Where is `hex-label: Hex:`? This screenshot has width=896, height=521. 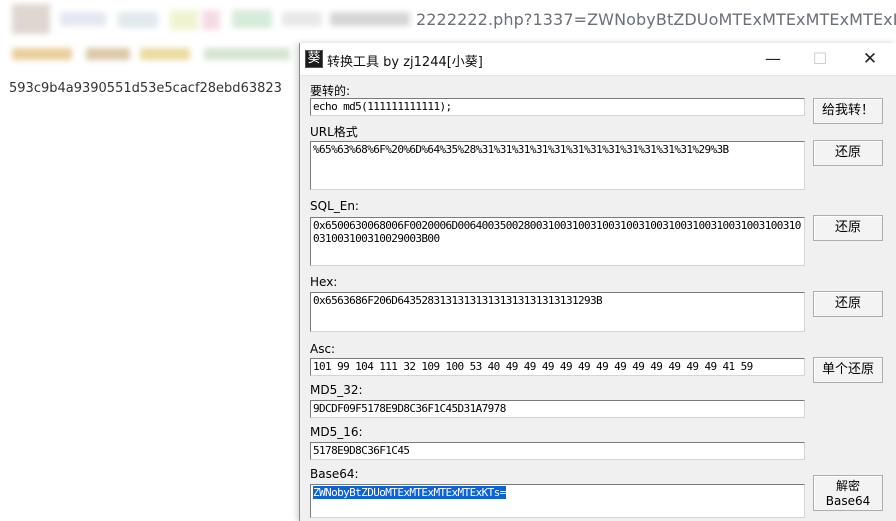
hex-label: Hex: is located at coordinates (324, 282).